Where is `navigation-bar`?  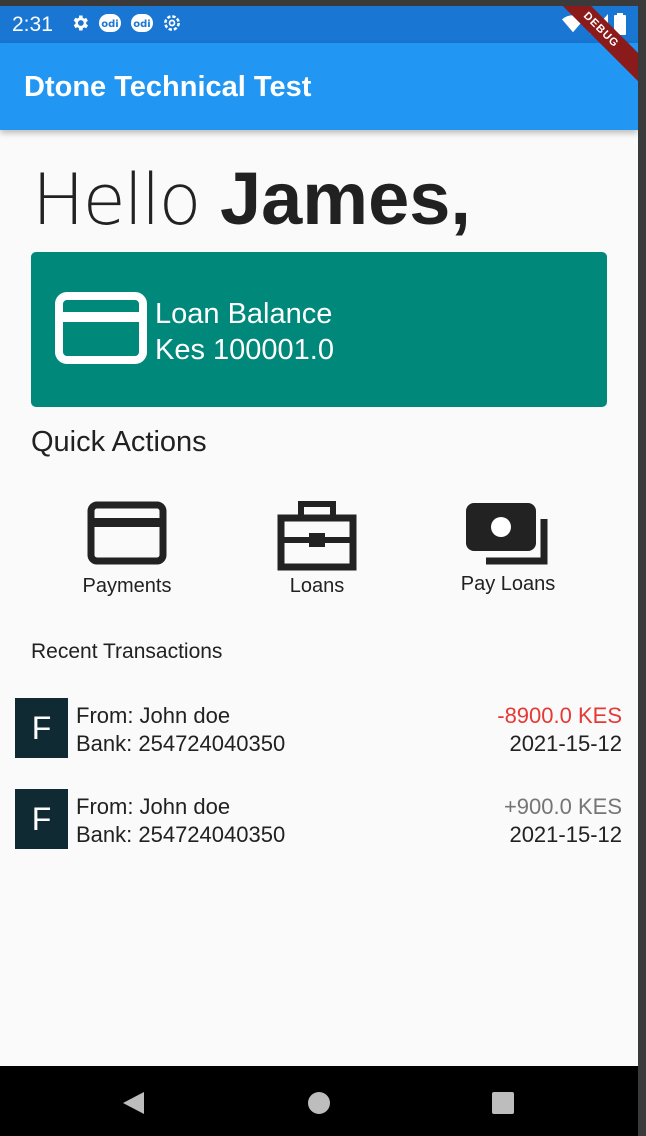 navigation-bar is located at coordinates (319, 1101).